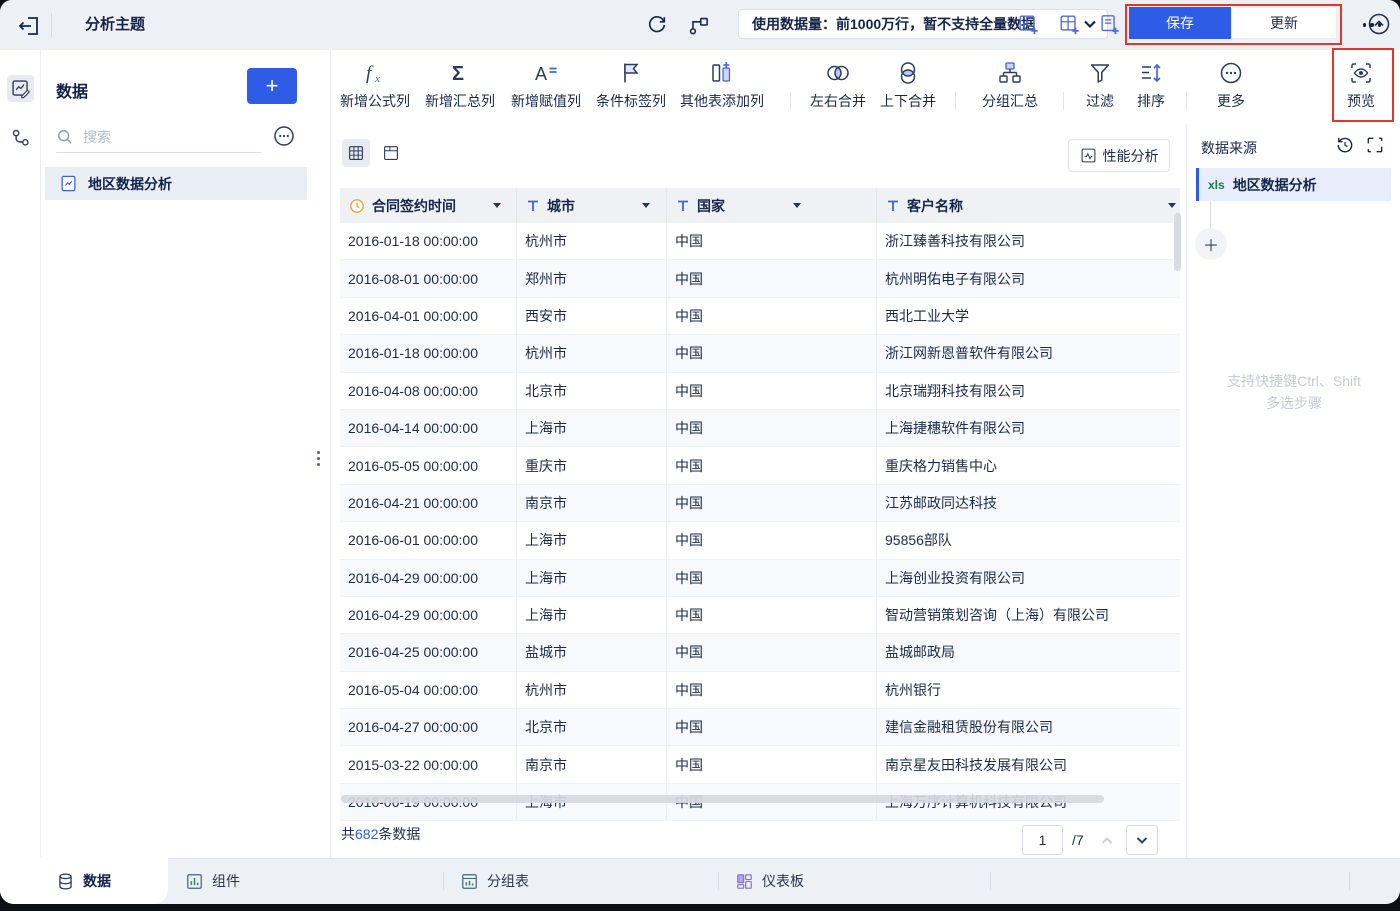 The image size is (1400, 911). What do you see at coordinates (1028, 205) in the screenshot?
I see `column-header-customer: 客户名称` at bounding box center [1028, 205].